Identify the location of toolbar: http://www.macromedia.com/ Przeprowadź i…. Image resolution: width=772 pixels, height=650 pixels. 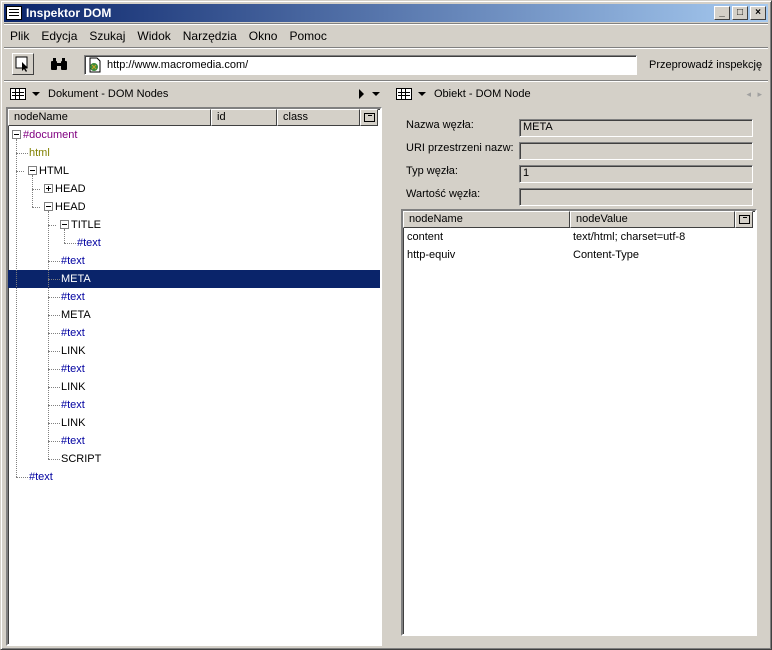
(386, 65).